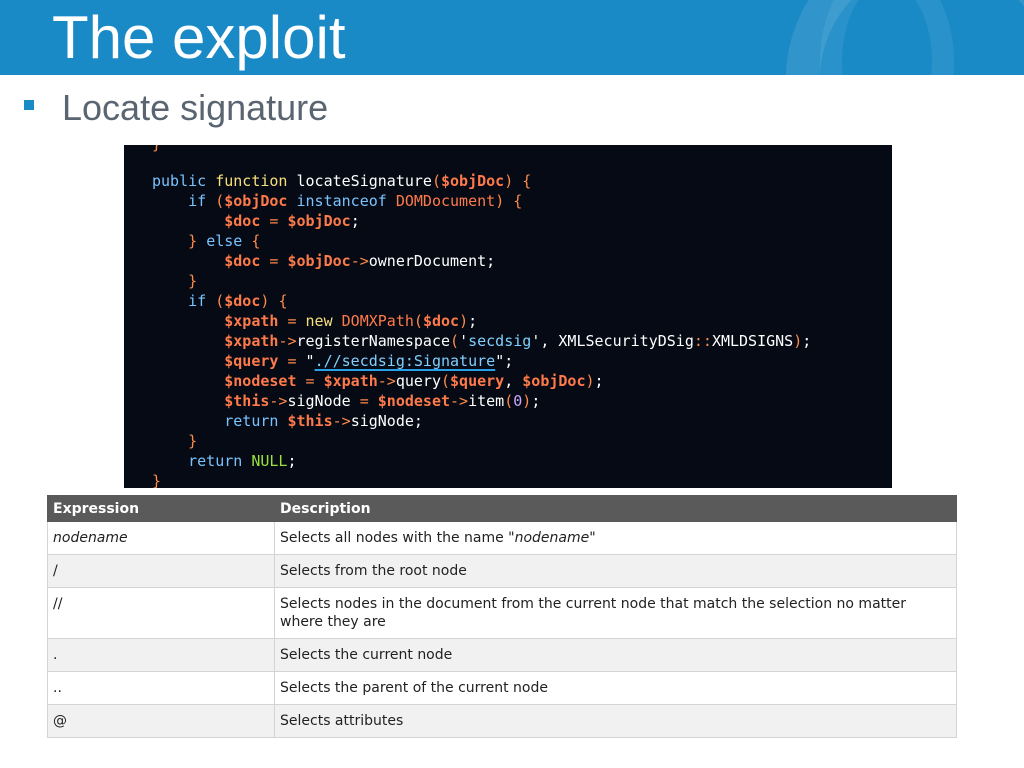 This screenshot has height=768, width=1024. What do you see at coordinates (29, 105) in the screenshot?
I see `square-bullet-icon` at bounding box center [29, 105].